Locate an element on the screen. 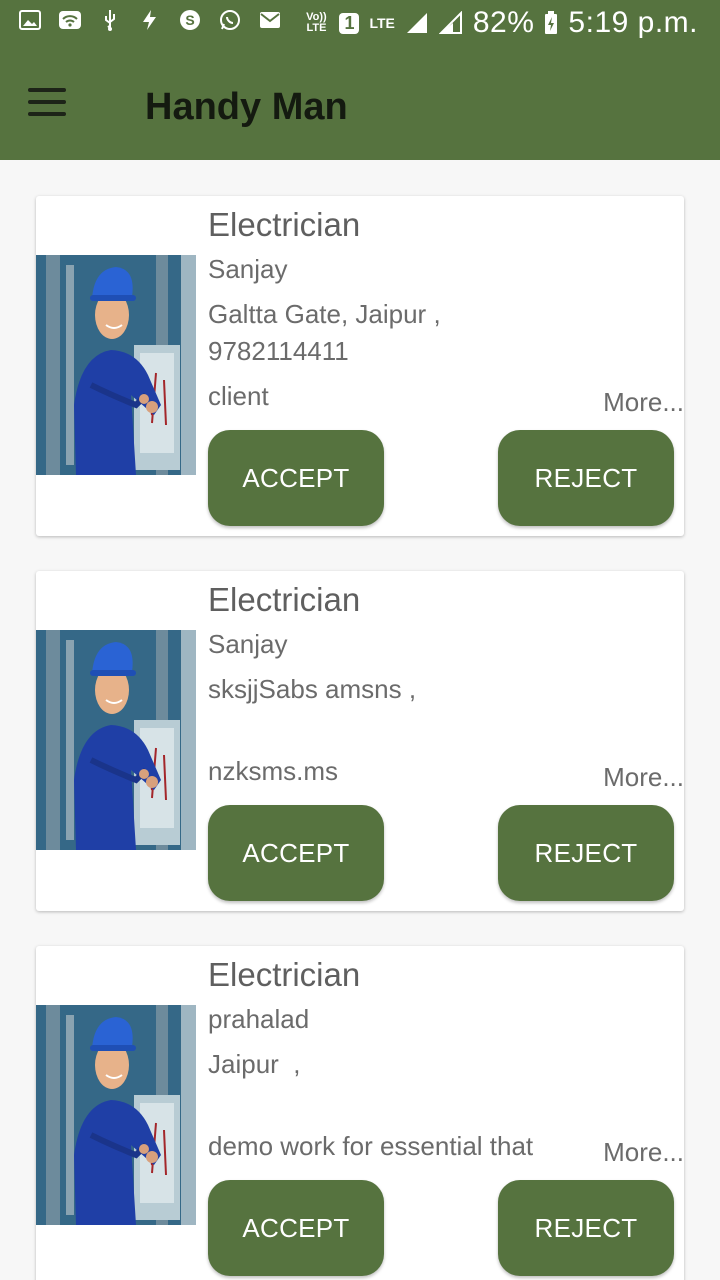 This screenshot has height=1280, width=720. skype-icon: S is located at coordinates (190, 20).